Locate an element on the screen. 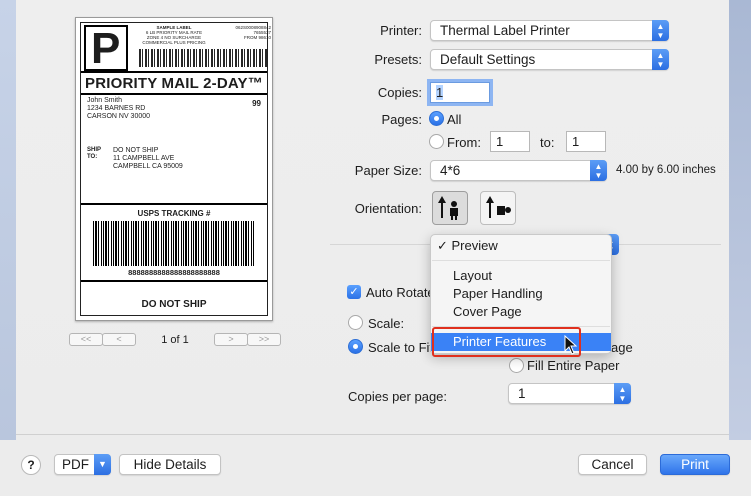 This screenshot has width=751, height=496. menu-item-preview: ✓ Preview is located at coordinates (521, 246).